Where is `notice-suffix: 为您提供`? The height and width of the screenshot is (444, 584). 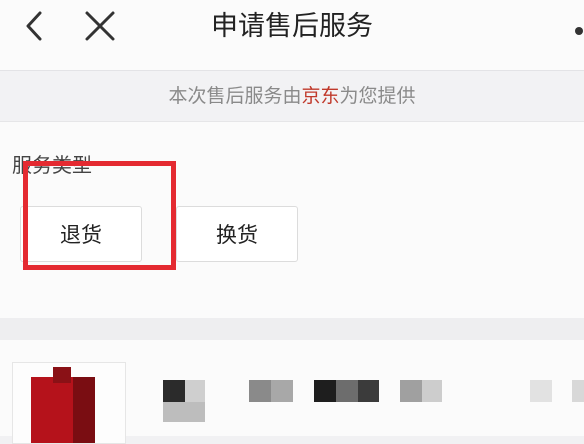
notice-suffix: 为您提供 is located at coordinates (377, 96).